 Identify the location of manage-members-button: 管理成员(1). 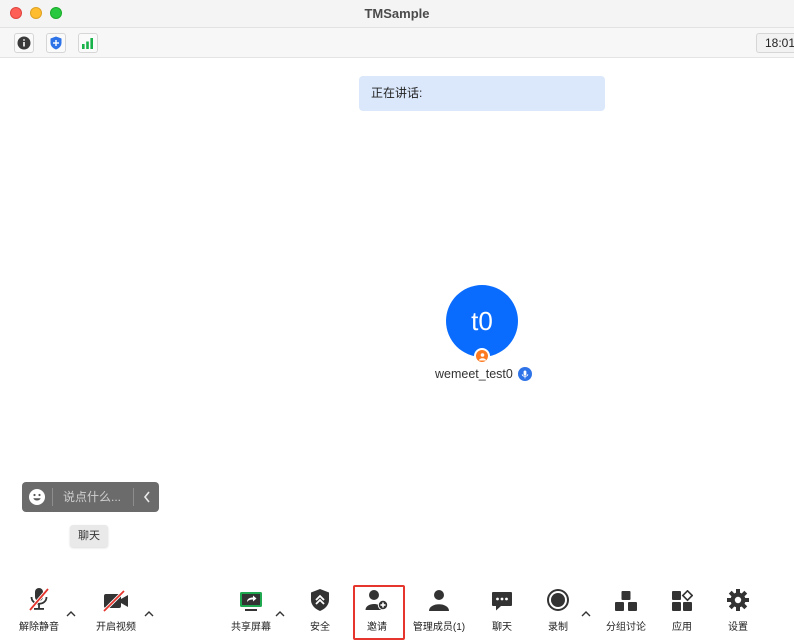
(439, 612).